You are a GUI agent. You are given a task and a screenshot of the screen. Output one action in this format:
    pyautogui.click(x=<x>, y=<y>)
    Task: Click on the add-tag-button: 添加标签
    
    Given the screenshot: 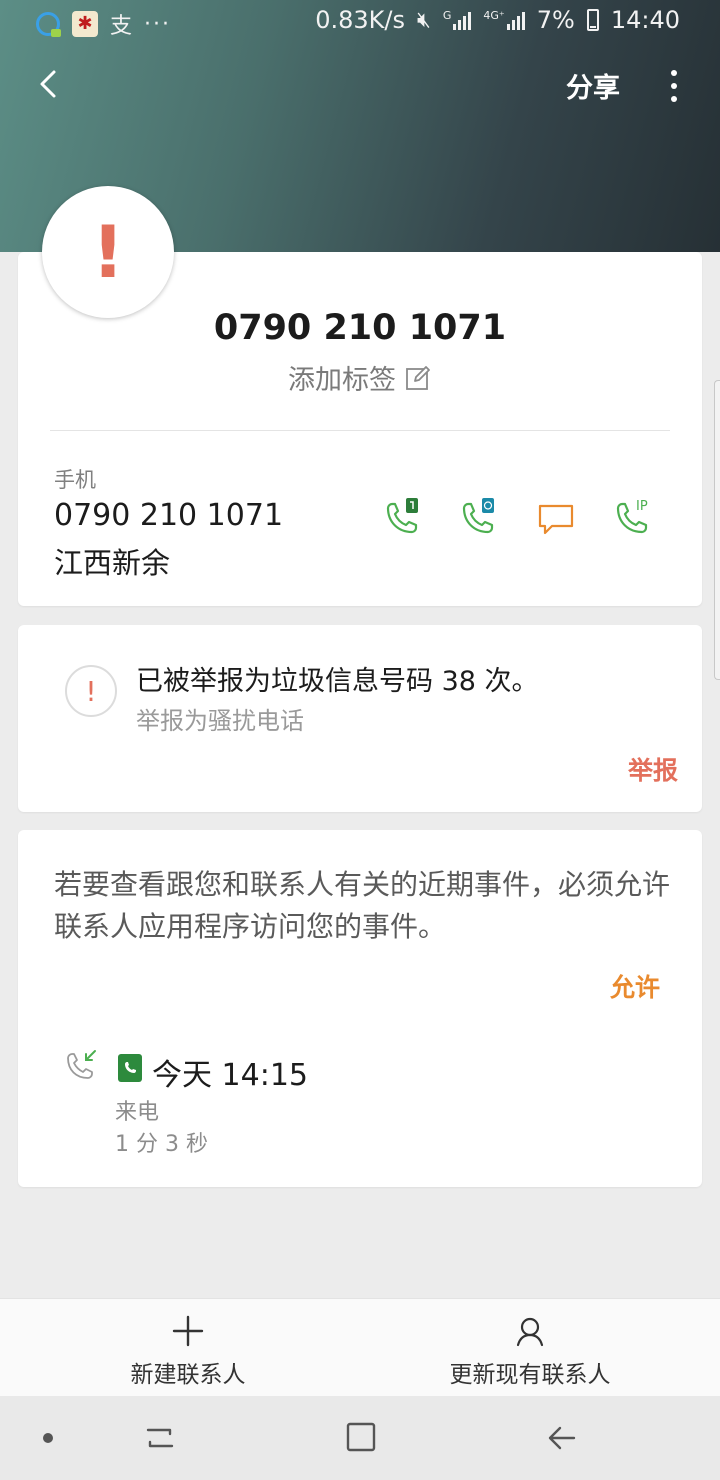 What is the action you would take?
    pyautogui.click(x=360, y=377)
    